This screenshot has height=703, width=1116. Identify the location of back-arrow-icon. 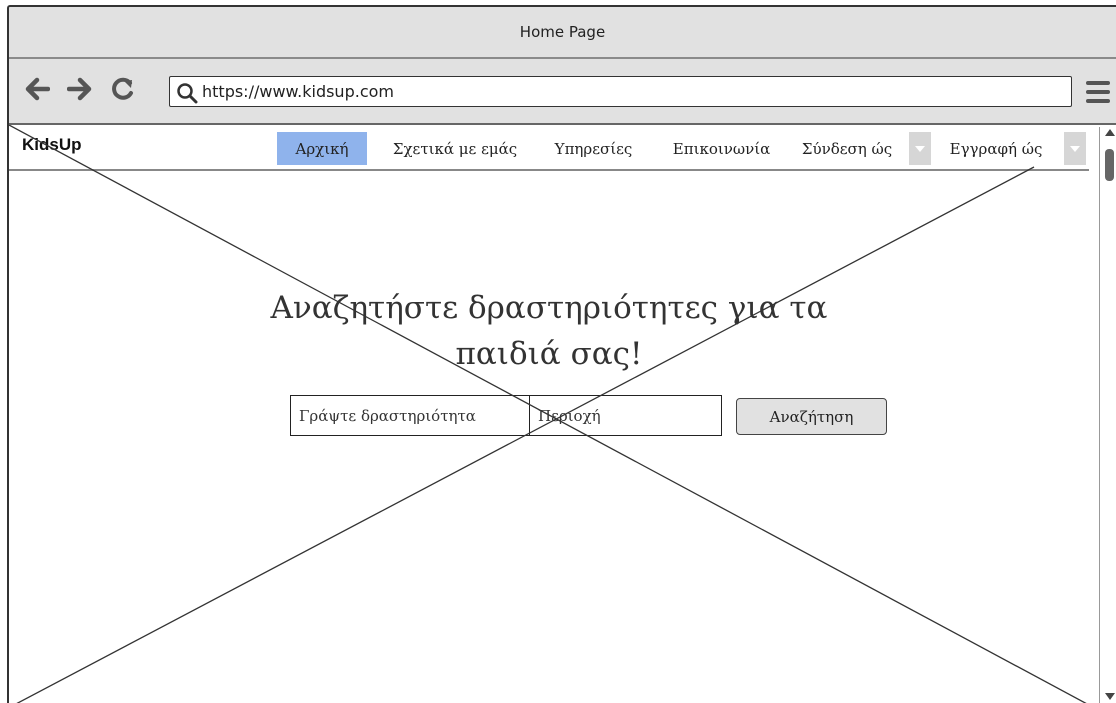
(37, 89).